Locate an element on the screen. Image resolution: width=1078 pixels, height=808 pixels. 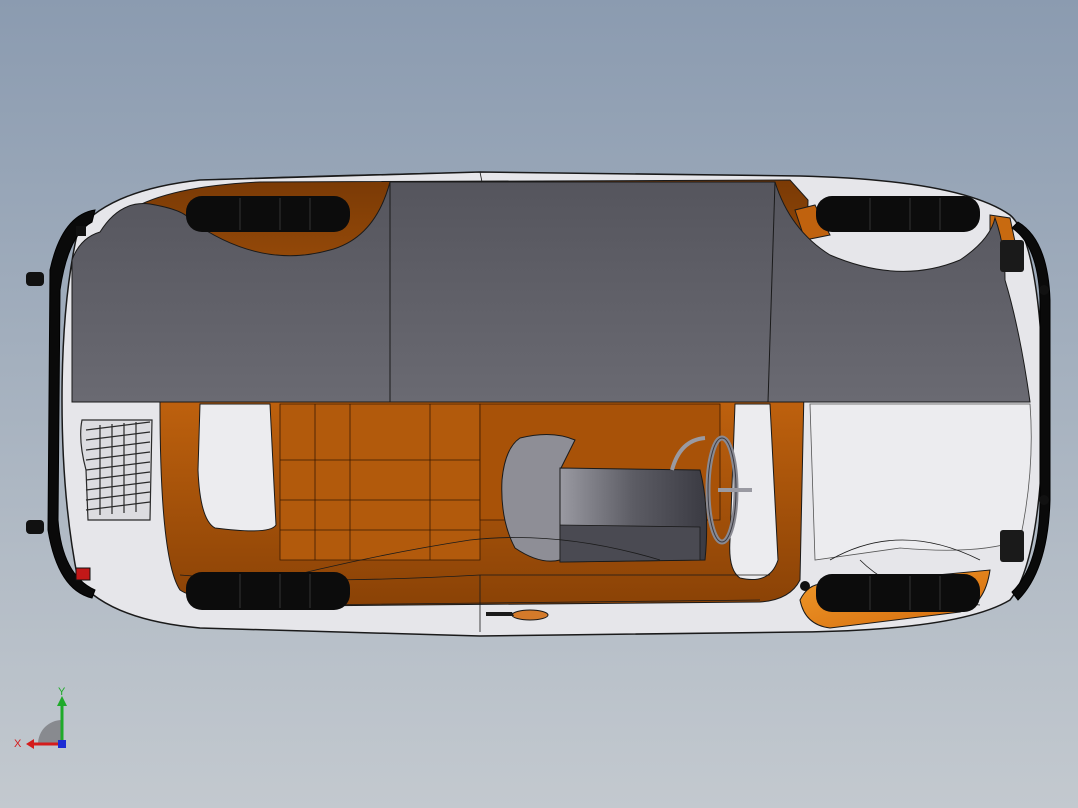
rear-window-left is located at coordinates (237, 467).